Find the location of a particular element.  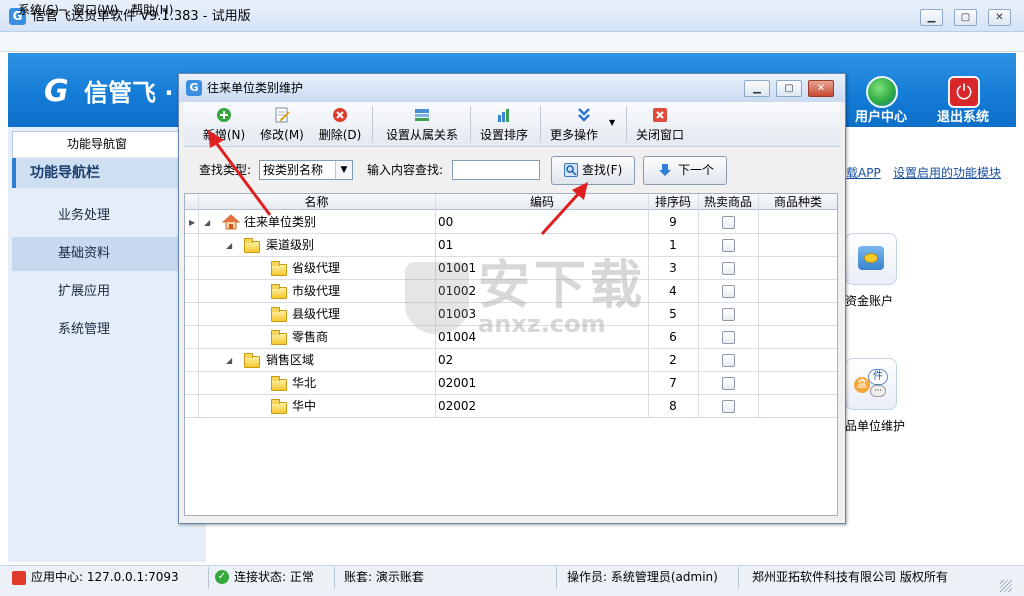

menu-help: 帮助(H) is located at coordinates (152, 10).